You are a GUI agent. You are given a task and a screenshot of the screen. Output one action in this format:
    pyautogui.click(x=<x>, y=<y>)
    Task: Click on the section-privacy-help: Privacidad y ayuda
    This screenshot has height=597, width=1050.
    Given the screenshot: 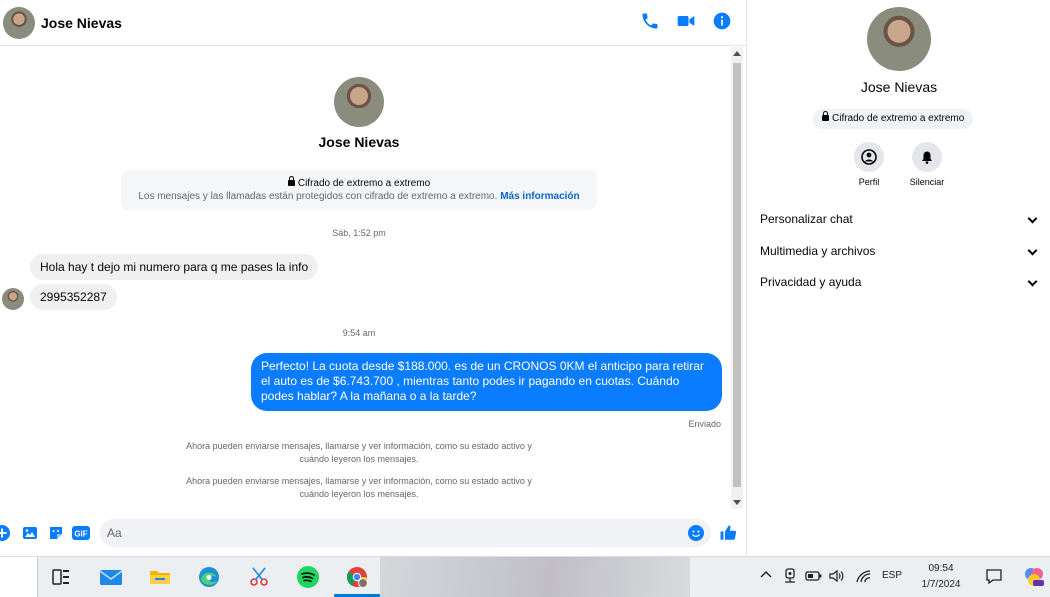 What is the action you would take?
    pyautogui.click(x=899, y=282)
    